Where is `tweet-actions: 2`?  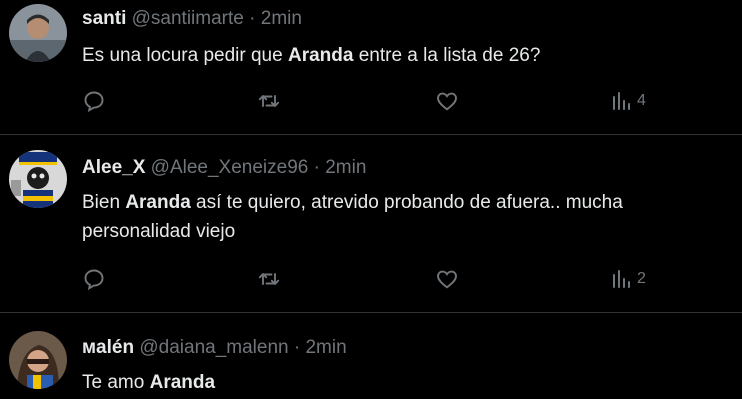
tweet-actions: 2 is located at coordinates (392, 279).